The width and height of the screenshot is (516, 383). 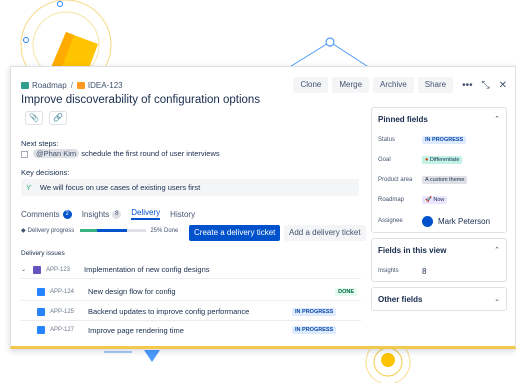 I want to click on create-delivery-ticket-button: Create a delivery ticket, so click(x=235, y=233).